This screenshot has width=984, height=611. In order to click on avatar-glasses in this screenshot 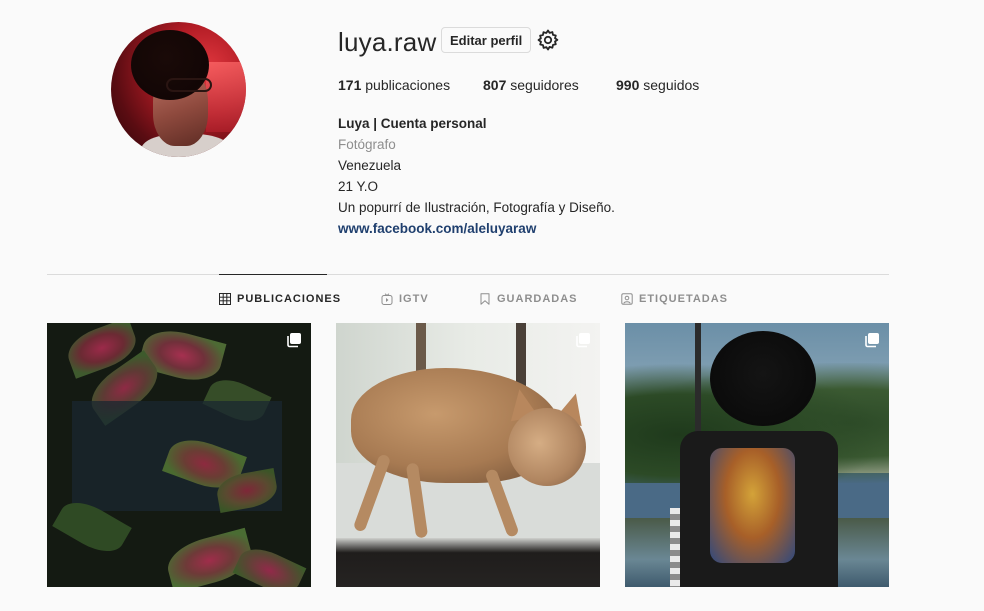, I will do `click(189, 85)`.